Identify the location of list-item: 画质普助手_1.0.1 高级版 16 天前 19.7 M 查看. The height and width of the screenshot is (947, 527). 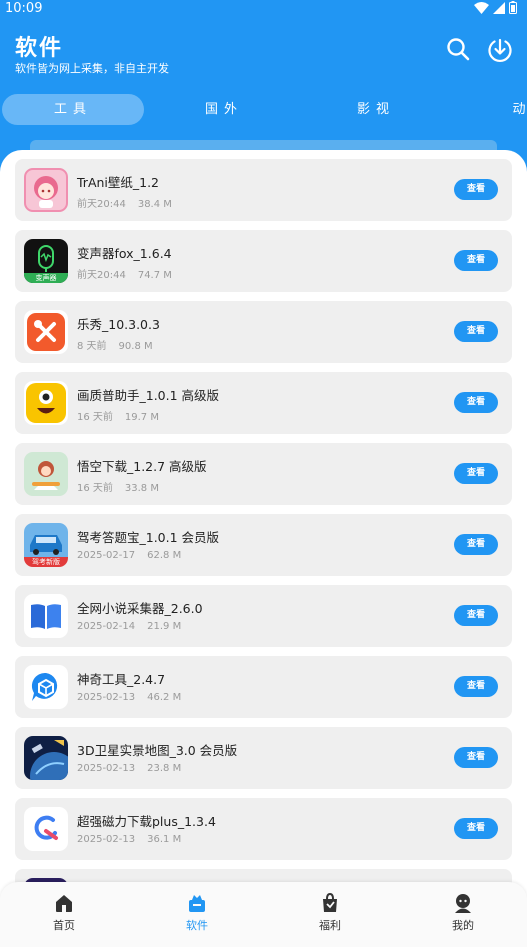
(263, 403).